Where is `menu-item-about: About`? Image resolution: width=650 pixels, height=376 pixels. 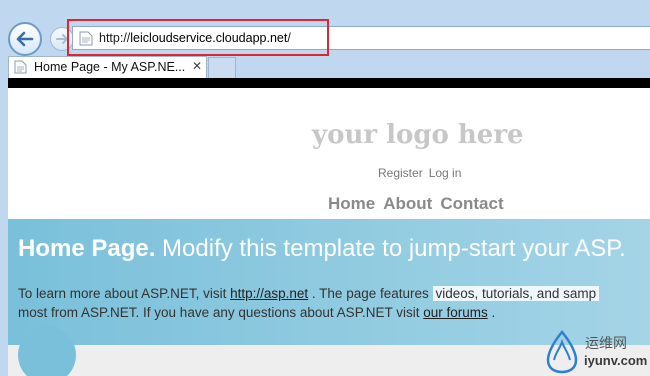 menu-item-about: About is located at coordinates (407, 203).